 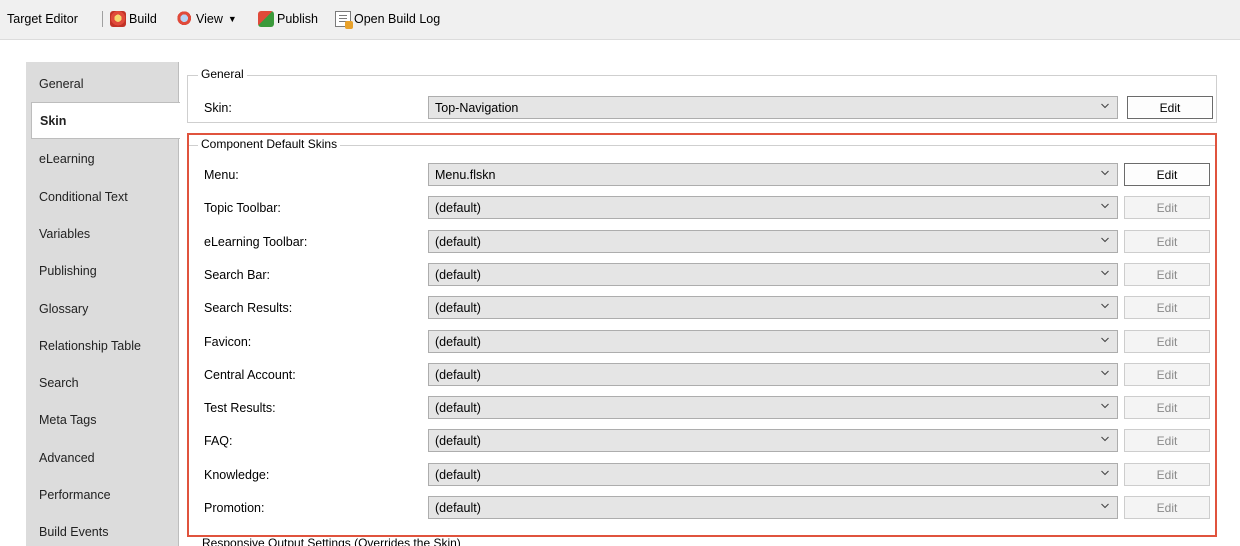 What do you see at coordinates (773, 341) in the screenshot?
I see `favicon-select: (default)` at bounding box center [773, 341].